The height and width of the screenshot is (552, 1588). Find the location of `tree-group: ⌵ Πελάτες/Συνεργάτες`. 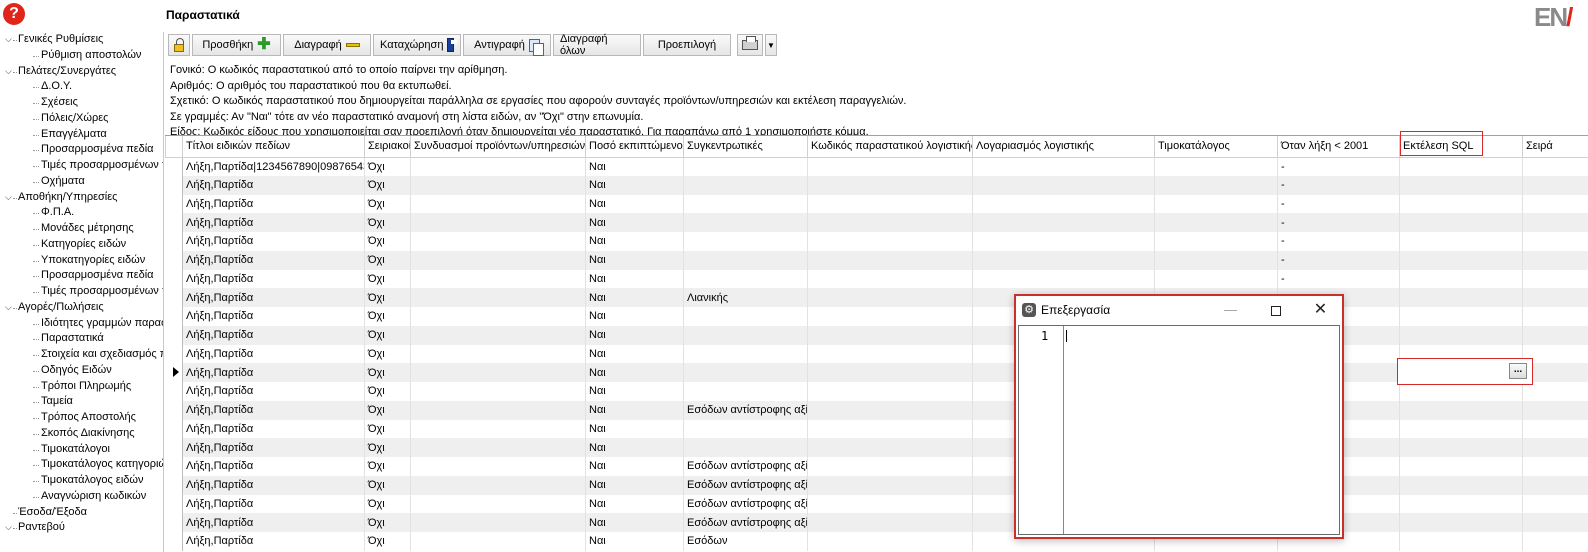

tree-group: ⌵ Πελάτες/Συνεργάτες is located at coordinates (81, 72).